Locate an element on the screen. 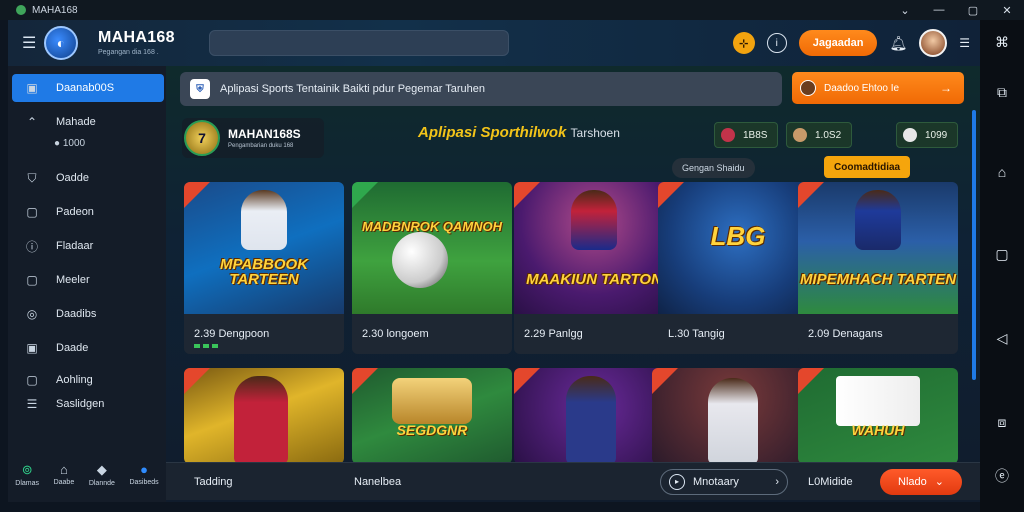 This screenshot has height=512, width=1024. search-input is located at coordinates (358, 43).